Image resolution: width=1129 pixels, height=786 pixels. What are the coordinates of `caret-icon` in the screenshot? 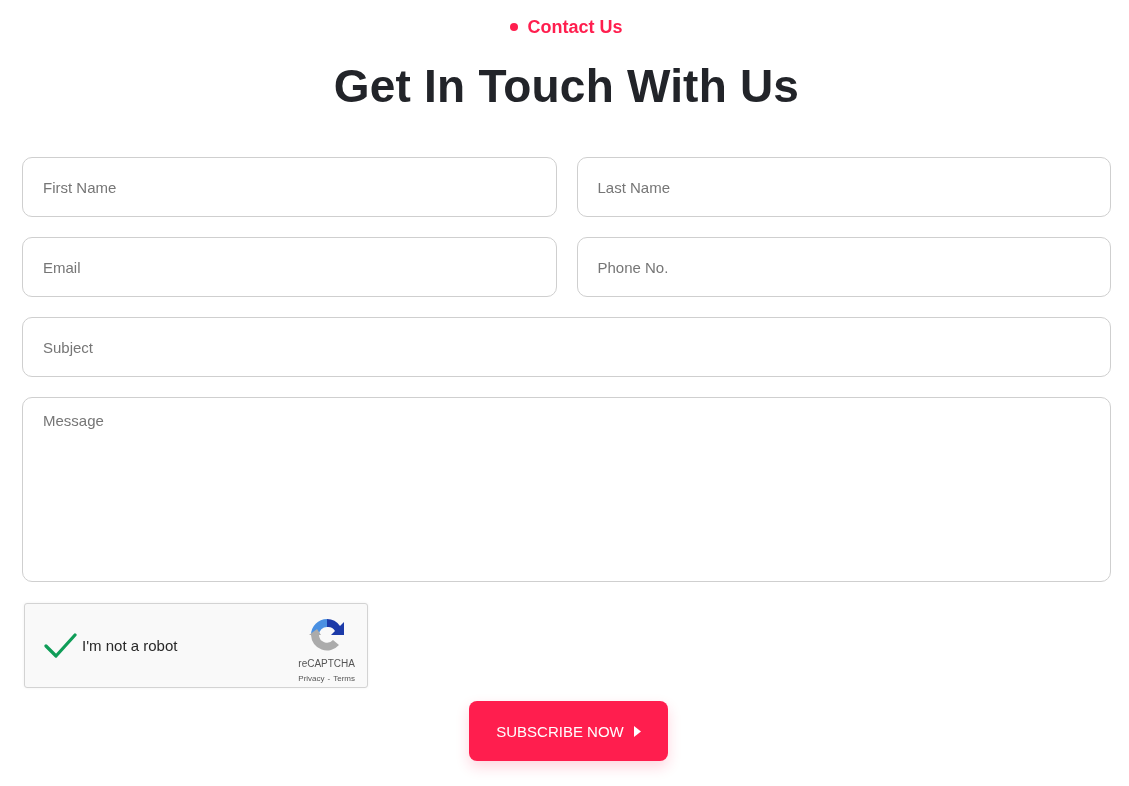 It's located at (637, 731).